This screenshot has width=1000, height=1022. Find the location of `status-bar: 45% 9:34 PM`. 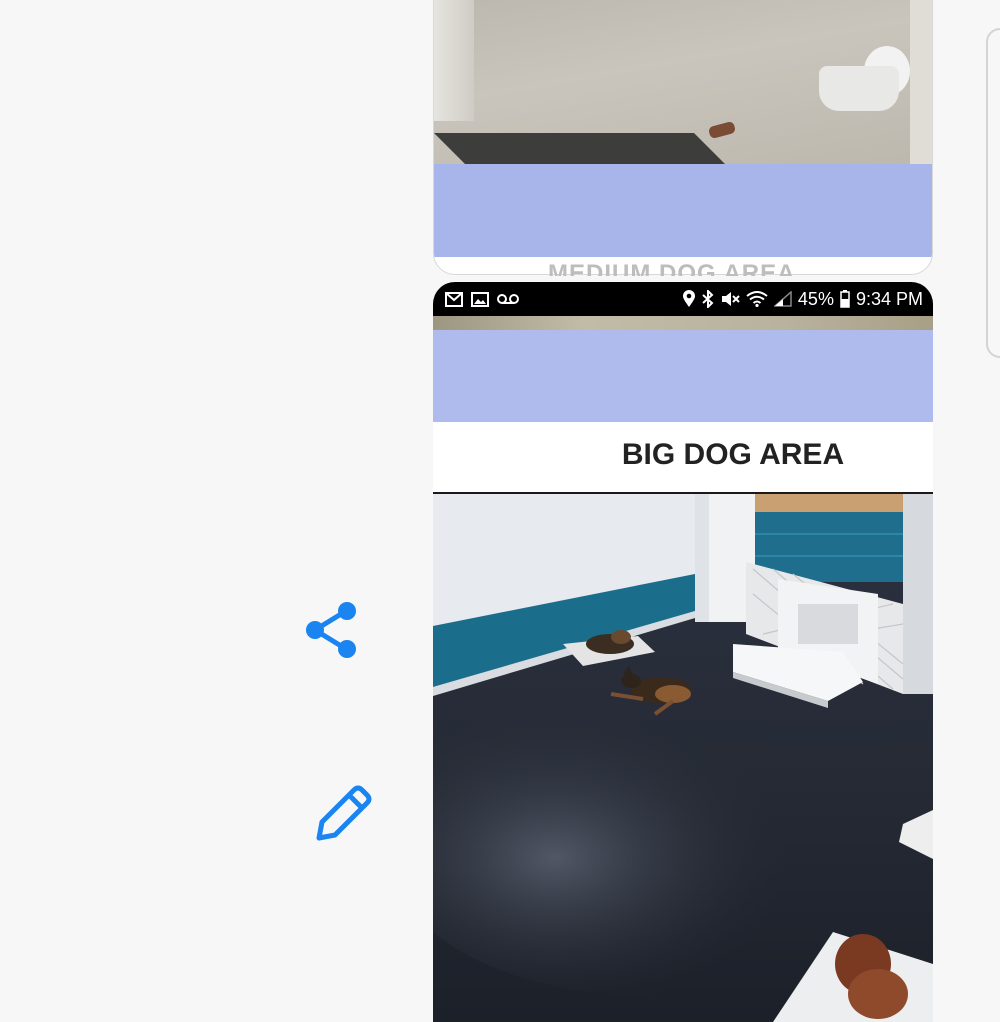

status-bar: 45% 9:34 PM is located at coordinates (683, 299).